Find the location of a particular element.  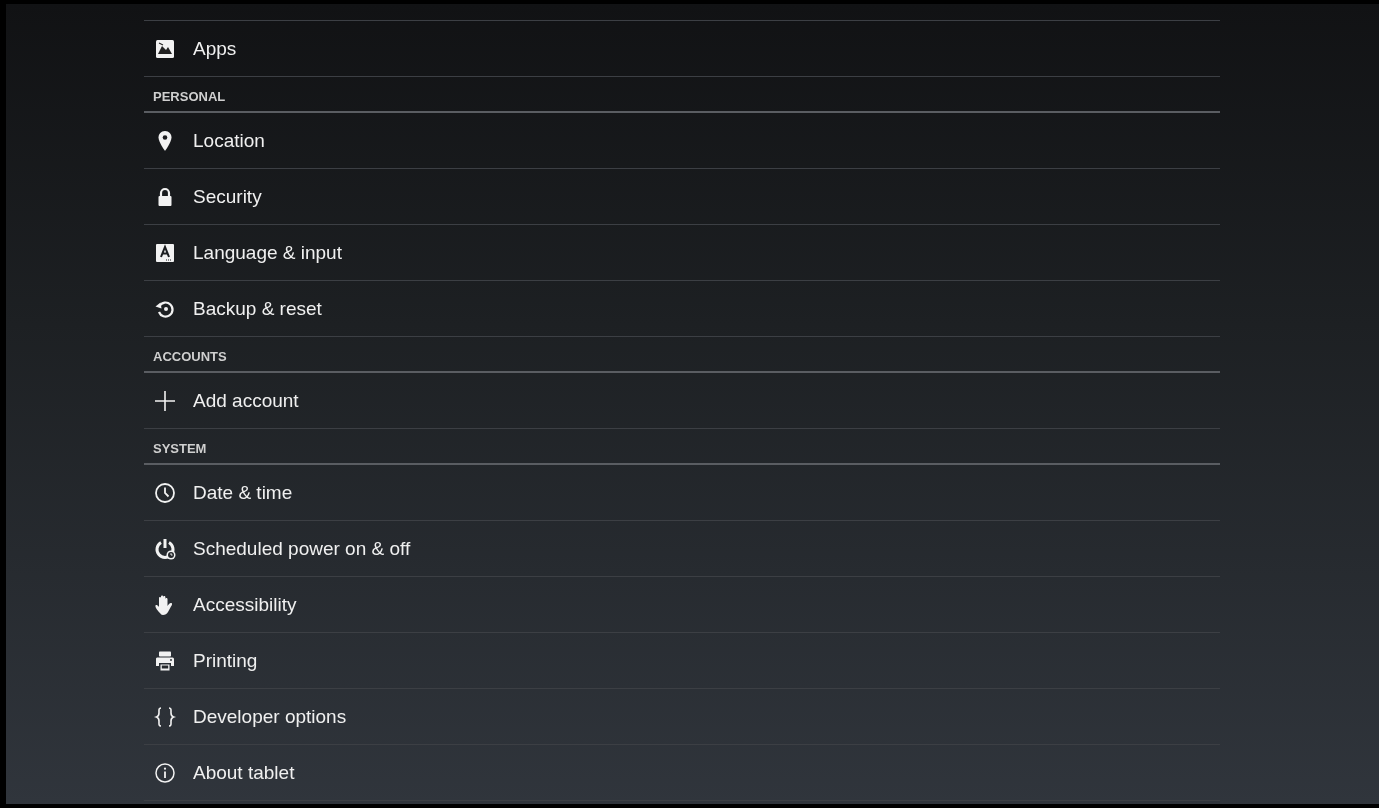

section-header: PERSONAL is located at coordinates (189, 96).